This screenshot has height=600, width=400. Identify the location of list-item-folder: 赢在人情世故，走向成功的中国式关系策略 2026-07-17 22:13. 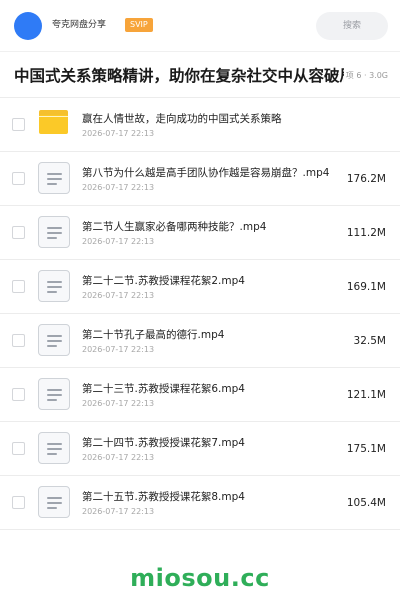
(200, 125).